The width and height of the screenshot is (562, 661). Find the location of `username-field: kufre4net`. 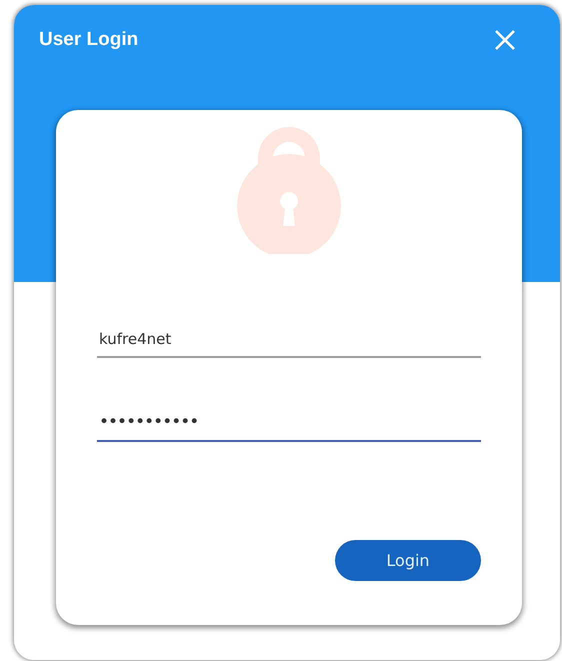

username-field: kufre4net is located at coordinates (289, 342).